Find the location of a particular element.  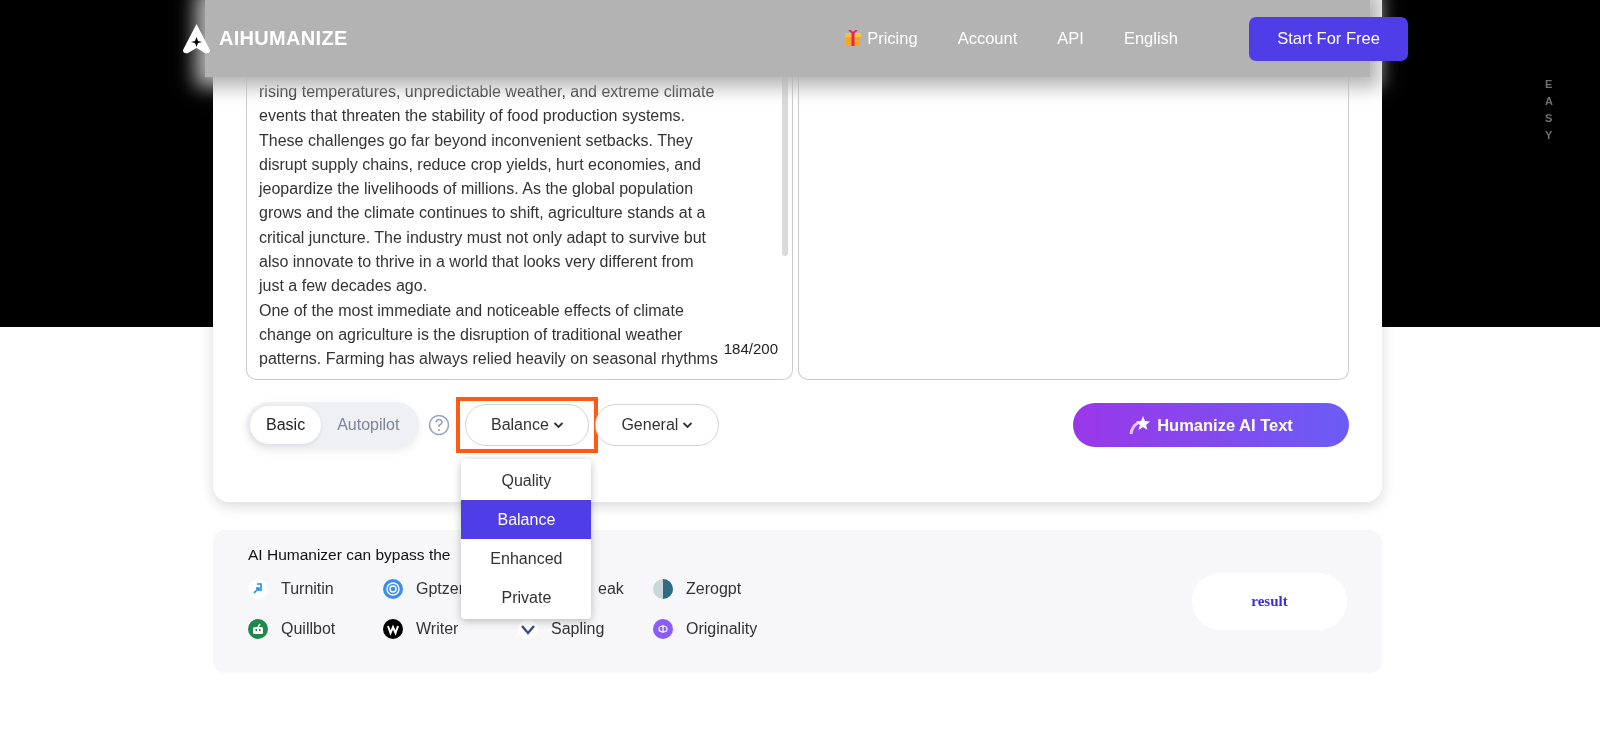

result-button: result is located at coordinates (1269, 601).